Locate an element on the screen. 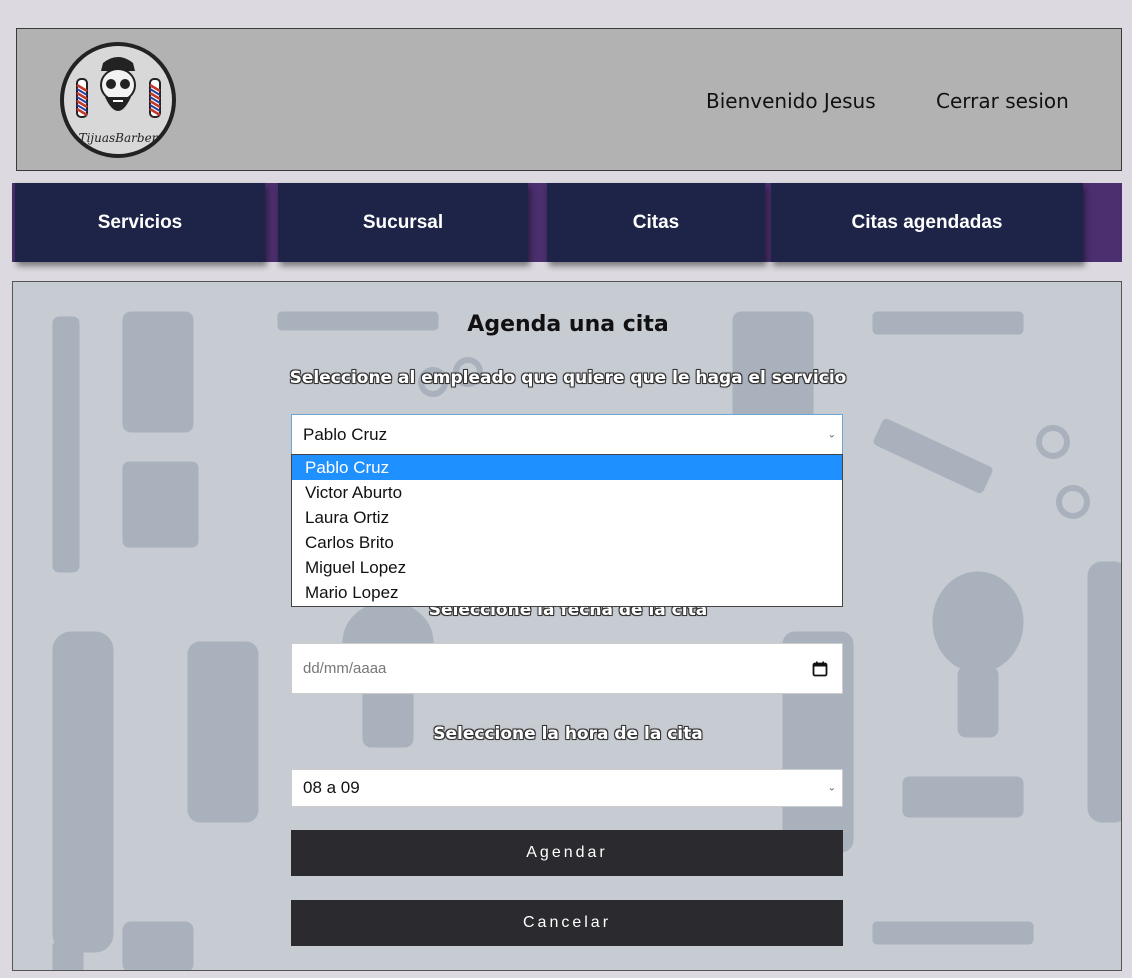 This screenshot has height=978, width=1132. form-title: Agenda una cita is located at coordinates (568, 324).